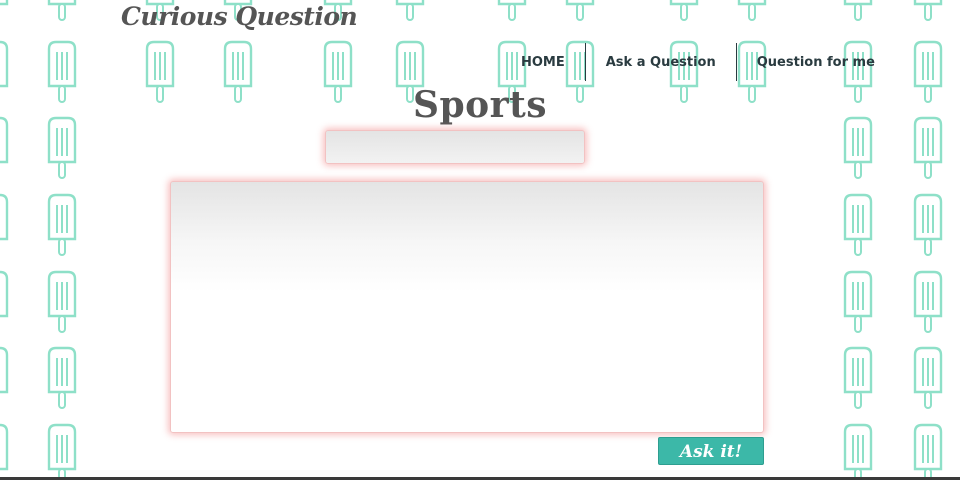  I want to click on ask-it-button: Ask it!, so click(711, 451).